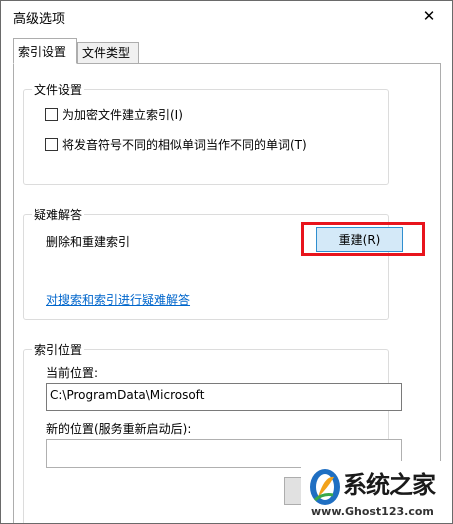  I want to click on encrypt-files-checkbox, so click(51, 114).